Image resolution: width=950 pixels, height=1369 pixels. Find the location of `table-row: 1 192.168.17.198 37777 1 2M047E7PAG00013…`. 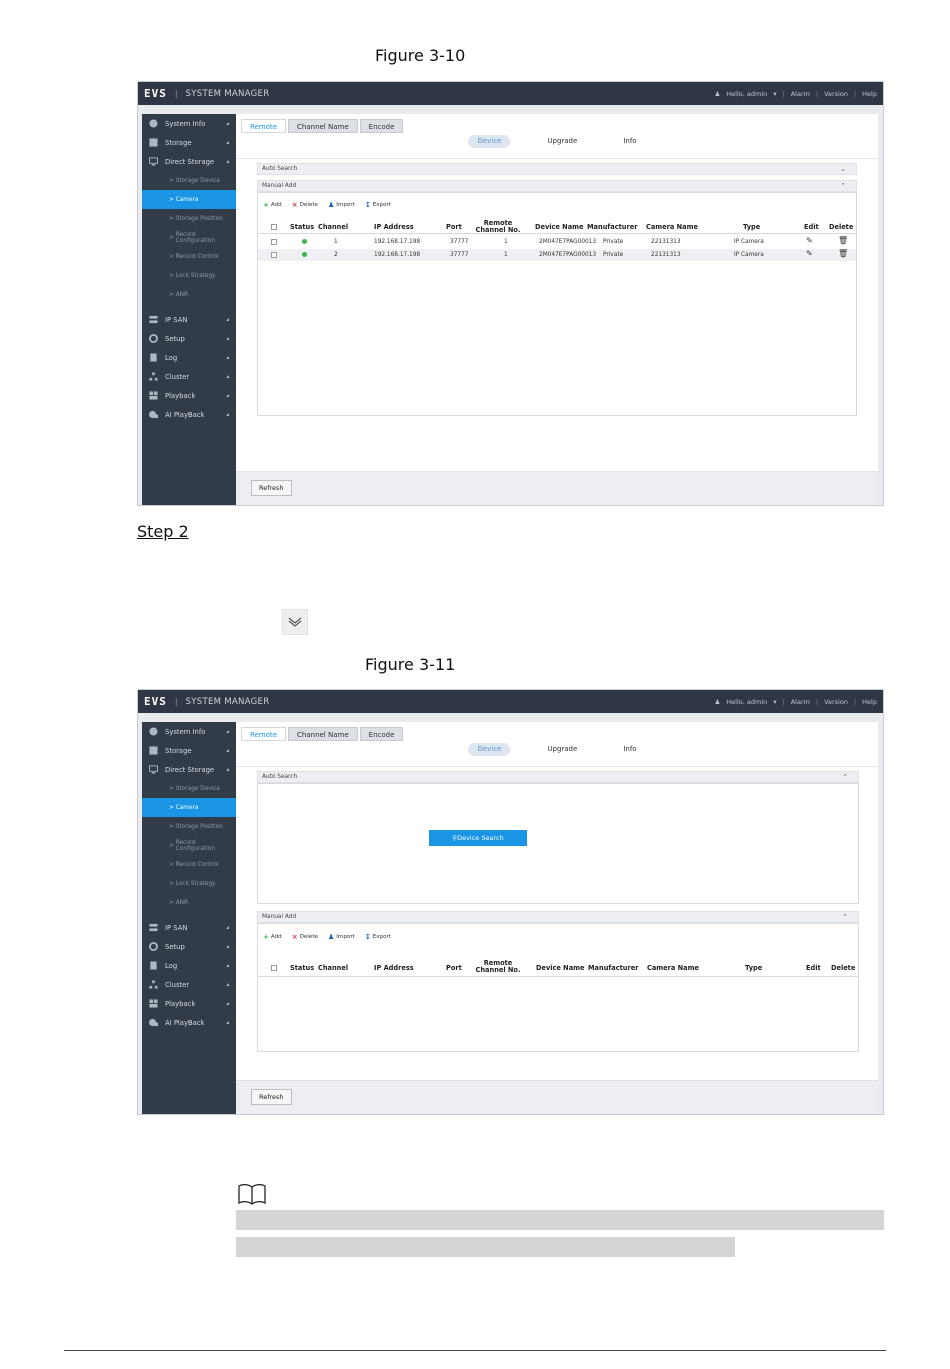

table-row: 1 192.168.17.198 37777 1 2M047E7PAG00013… is located at coordinates (557, 242).